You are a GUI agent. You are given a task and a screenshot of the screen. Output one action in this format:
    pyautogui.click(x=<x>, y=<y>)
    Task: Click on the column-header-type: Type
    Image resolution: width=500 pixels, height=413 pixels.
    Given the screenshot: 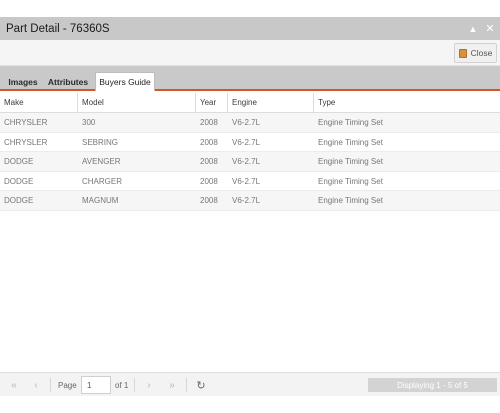 What is the action you would take?
    pyautogui.click(x=407, y=102)
    